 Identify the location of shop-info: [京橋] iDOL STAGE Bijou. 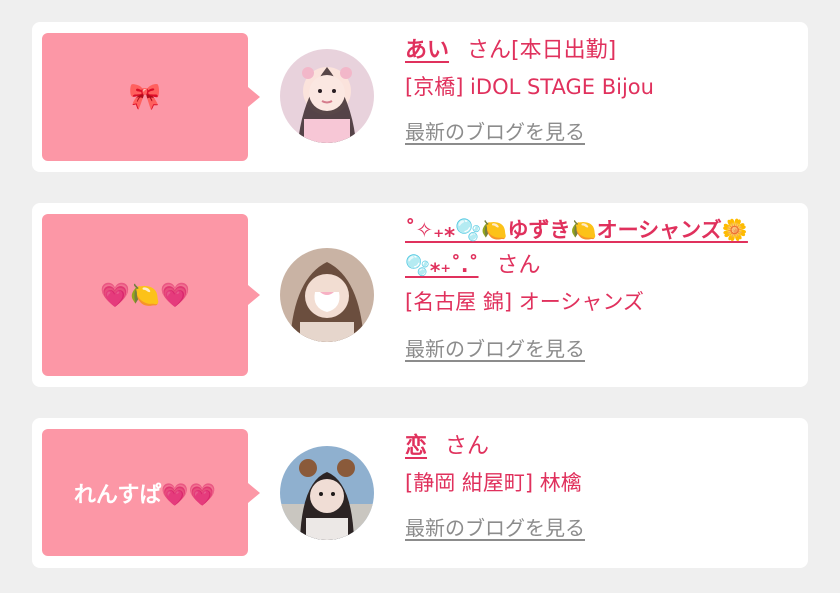
(529, 87).